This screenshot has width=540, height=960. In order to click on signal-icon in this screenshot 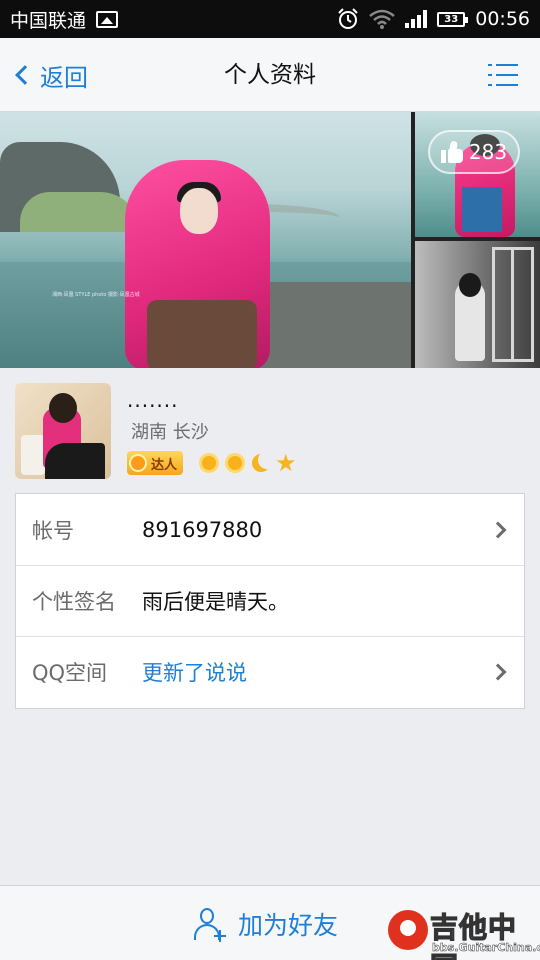, I will do `click(416, 19)`.